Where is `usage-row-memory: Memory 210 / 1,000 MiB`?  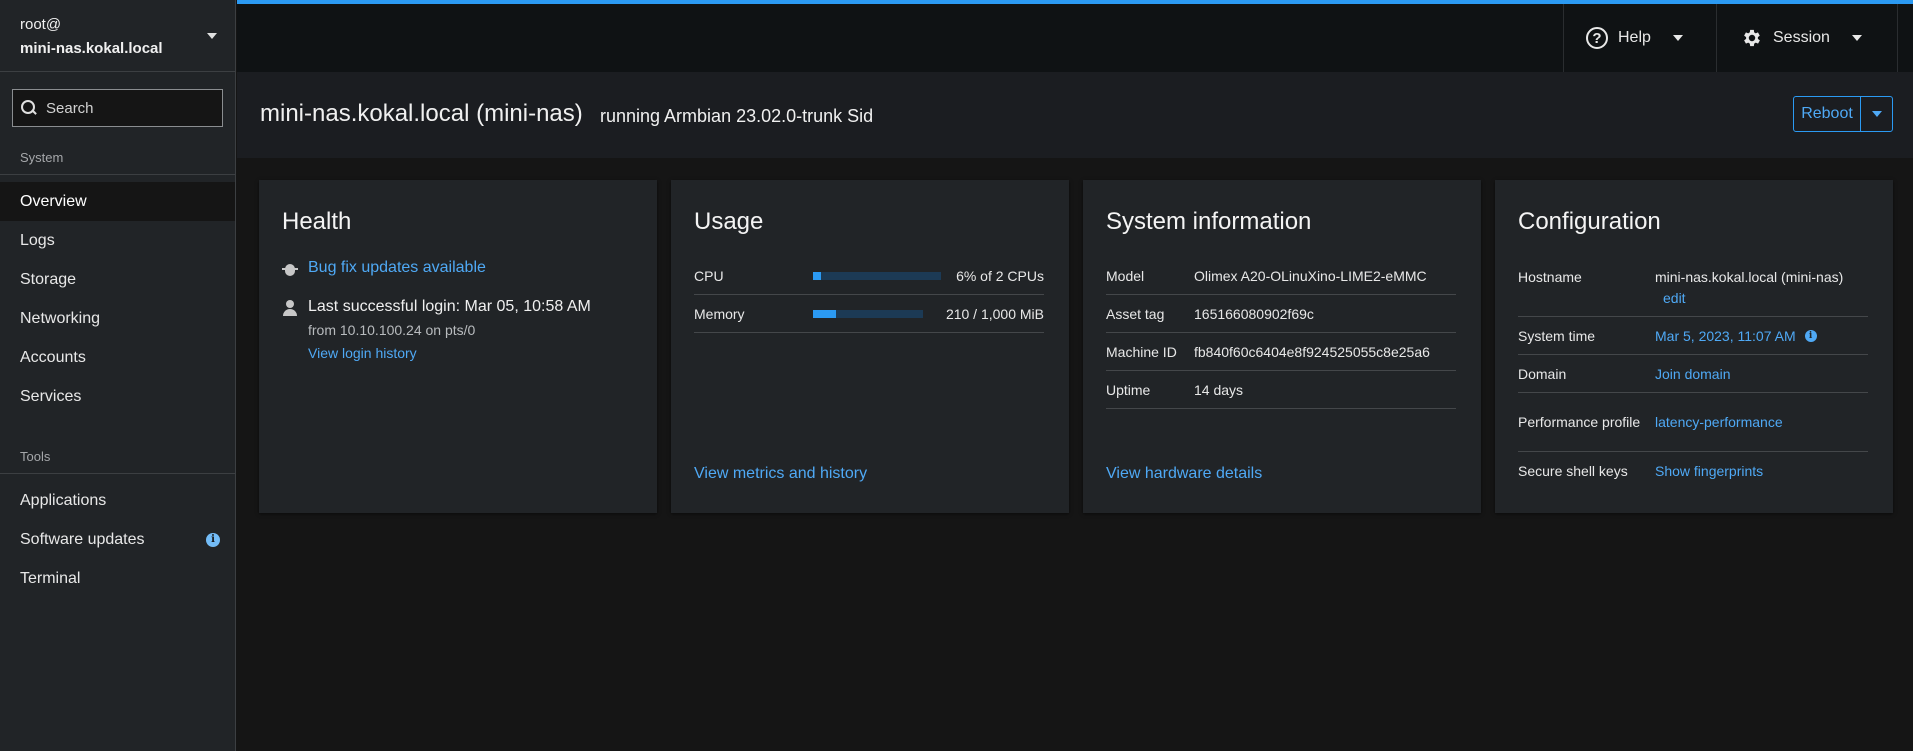
usage-row-memory: Memory 210 / 1,000 MiB is located at coordinates (869, 314).